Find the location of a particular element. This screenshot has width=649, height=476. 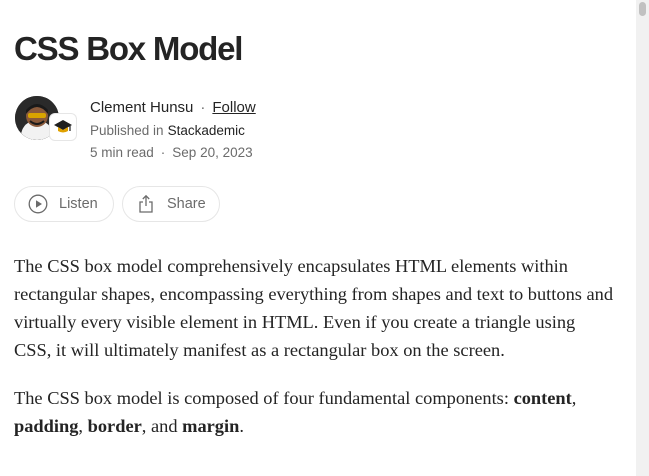

listen-button: Listen is located at coordinates (64, 204).